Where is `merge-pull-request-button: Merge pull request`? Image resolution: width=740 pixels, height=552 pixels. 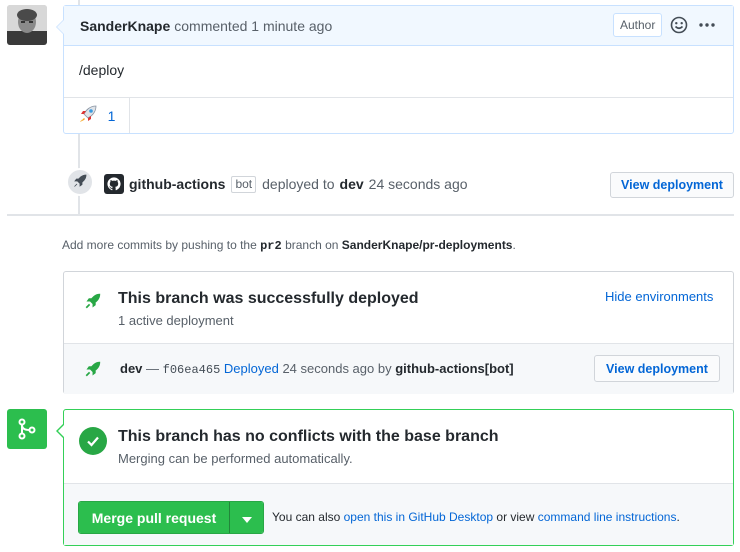 merge-pull-request-button: Merge pull request is located at coordinates (154, 517).